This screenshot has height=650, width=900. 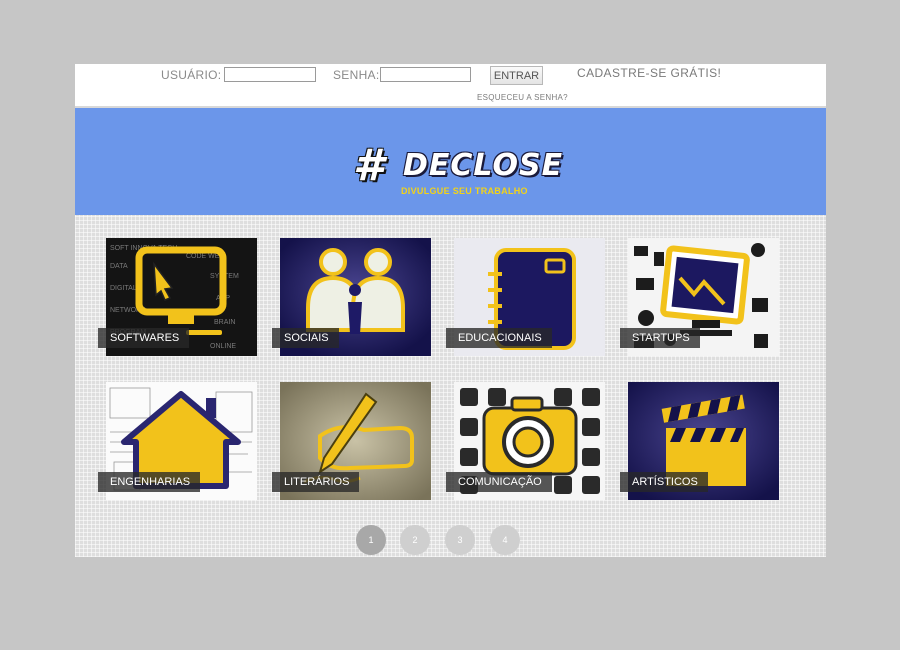 I want to click on svg-text: BRAIN, so click(x=224, y=322).